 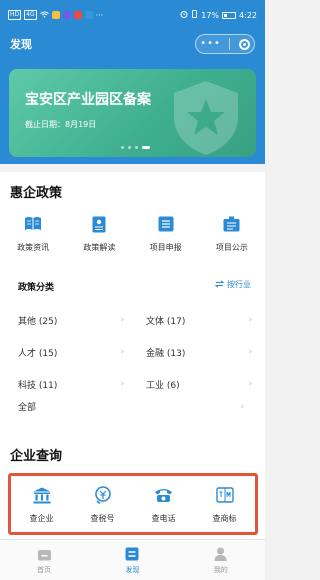 I want to click on project-publicity-button: 项目公示, so click(x=232, y=238).